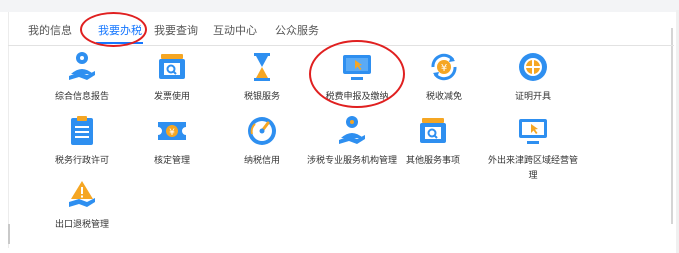 This screenshot has height=253, width=679. I want to click on item-label: 出口退税管理, so click(81, 225).